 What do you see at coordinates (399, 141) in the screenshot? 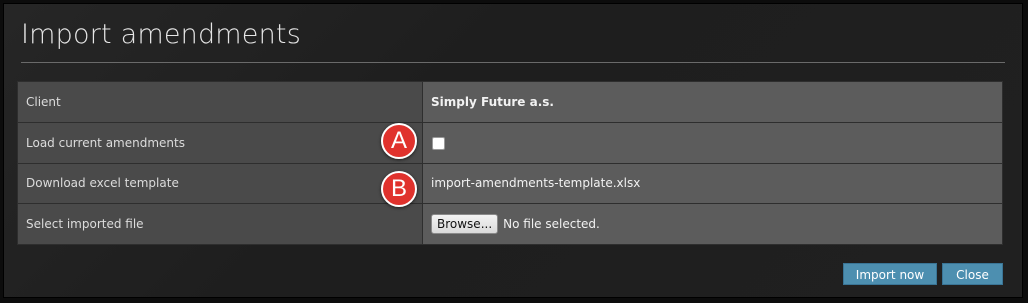
I see `annotation-marker-a: A` at bounding box center [399, 141].